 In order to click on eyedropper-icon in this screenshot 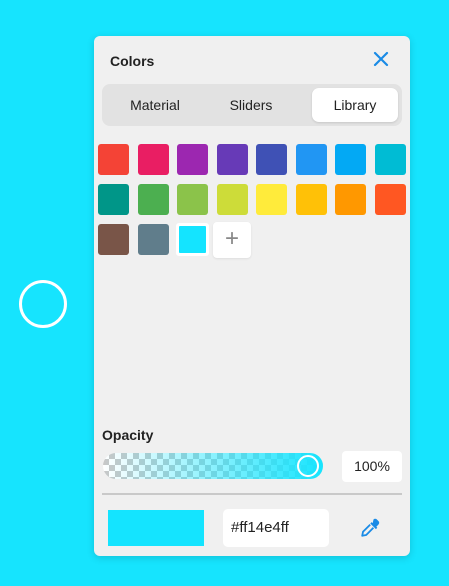, I will do `click(370, 527)`.